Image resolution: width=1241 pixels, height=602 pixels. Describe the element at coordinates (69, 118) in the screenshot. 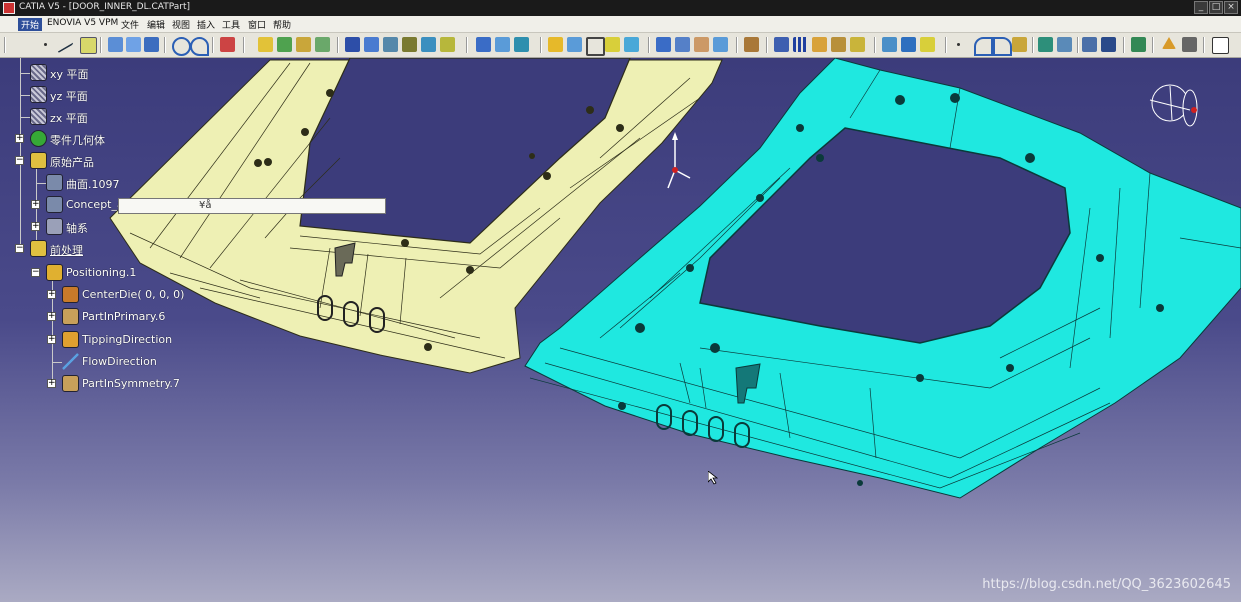

I see `tree-item-label: zx 平面` at that location.